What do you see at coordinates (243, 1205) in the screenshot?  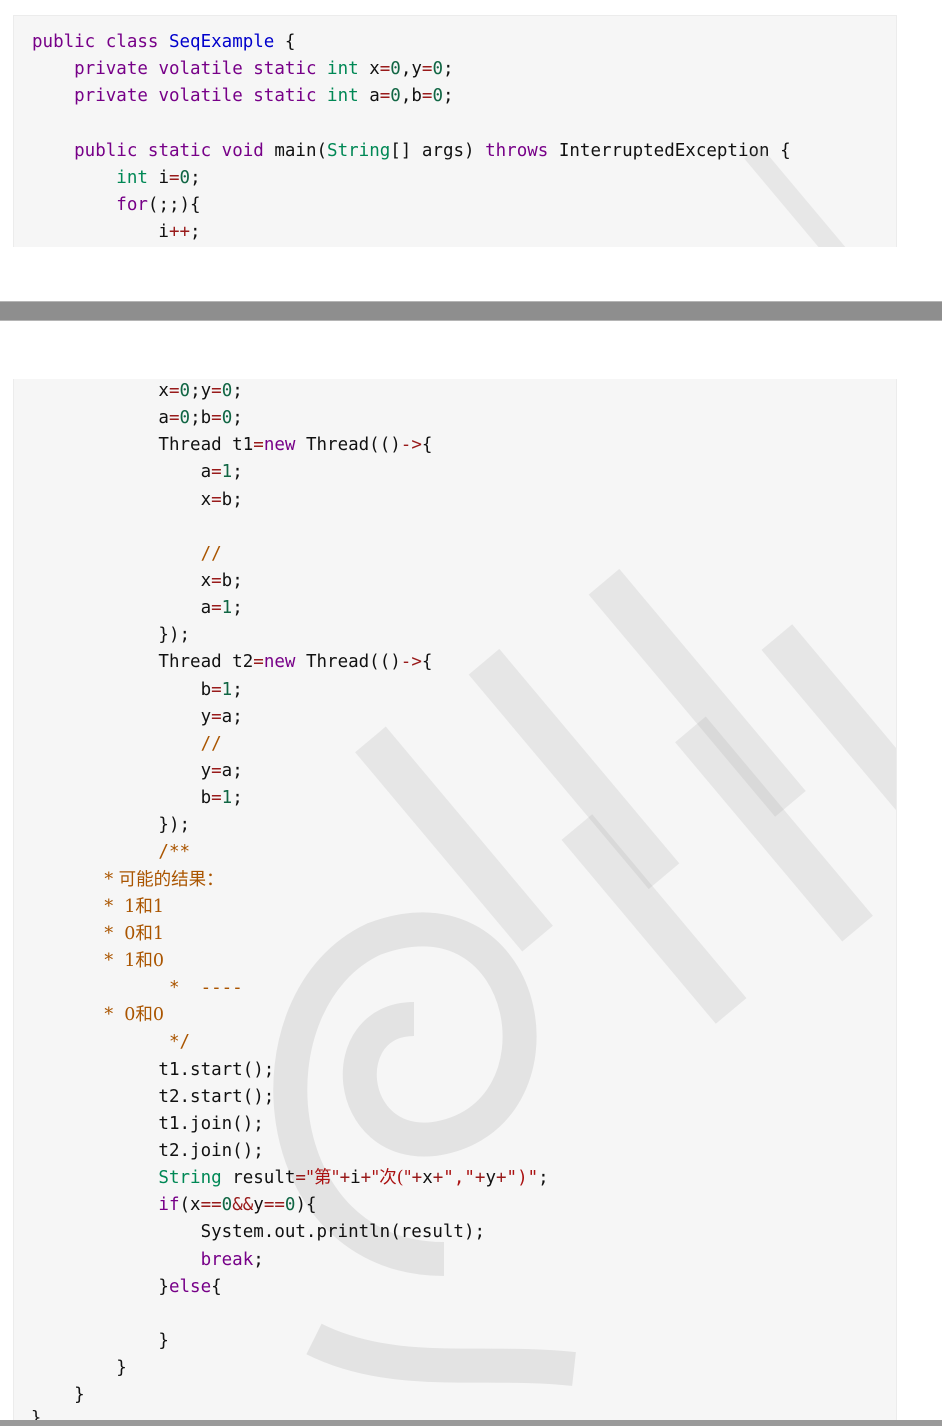 I see `code-token: &&` at bounding box center [243, 1205].